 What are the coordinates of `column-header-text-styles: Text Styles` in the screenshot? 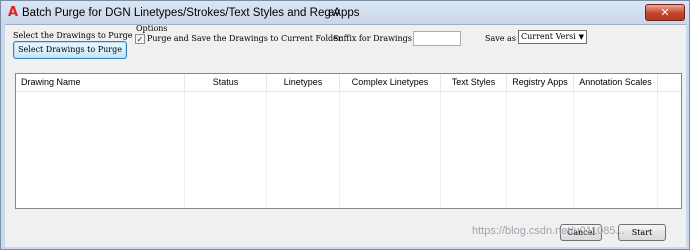 It's located at (474, 83).